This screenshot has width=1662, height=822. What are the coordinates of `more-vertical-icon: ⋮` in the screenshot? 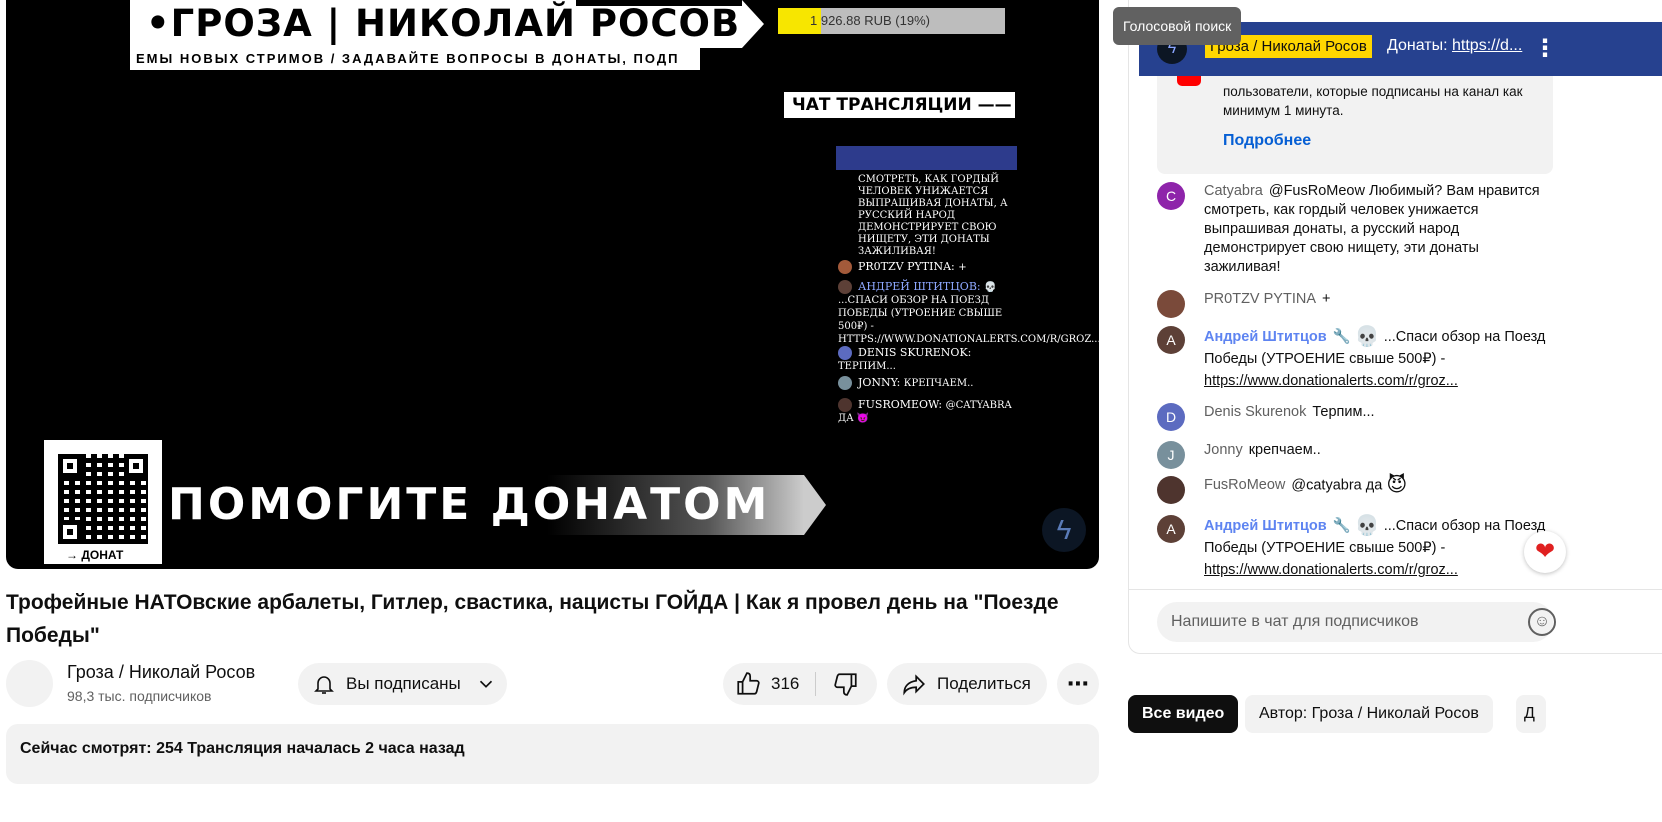 It's located at (1545, 48).